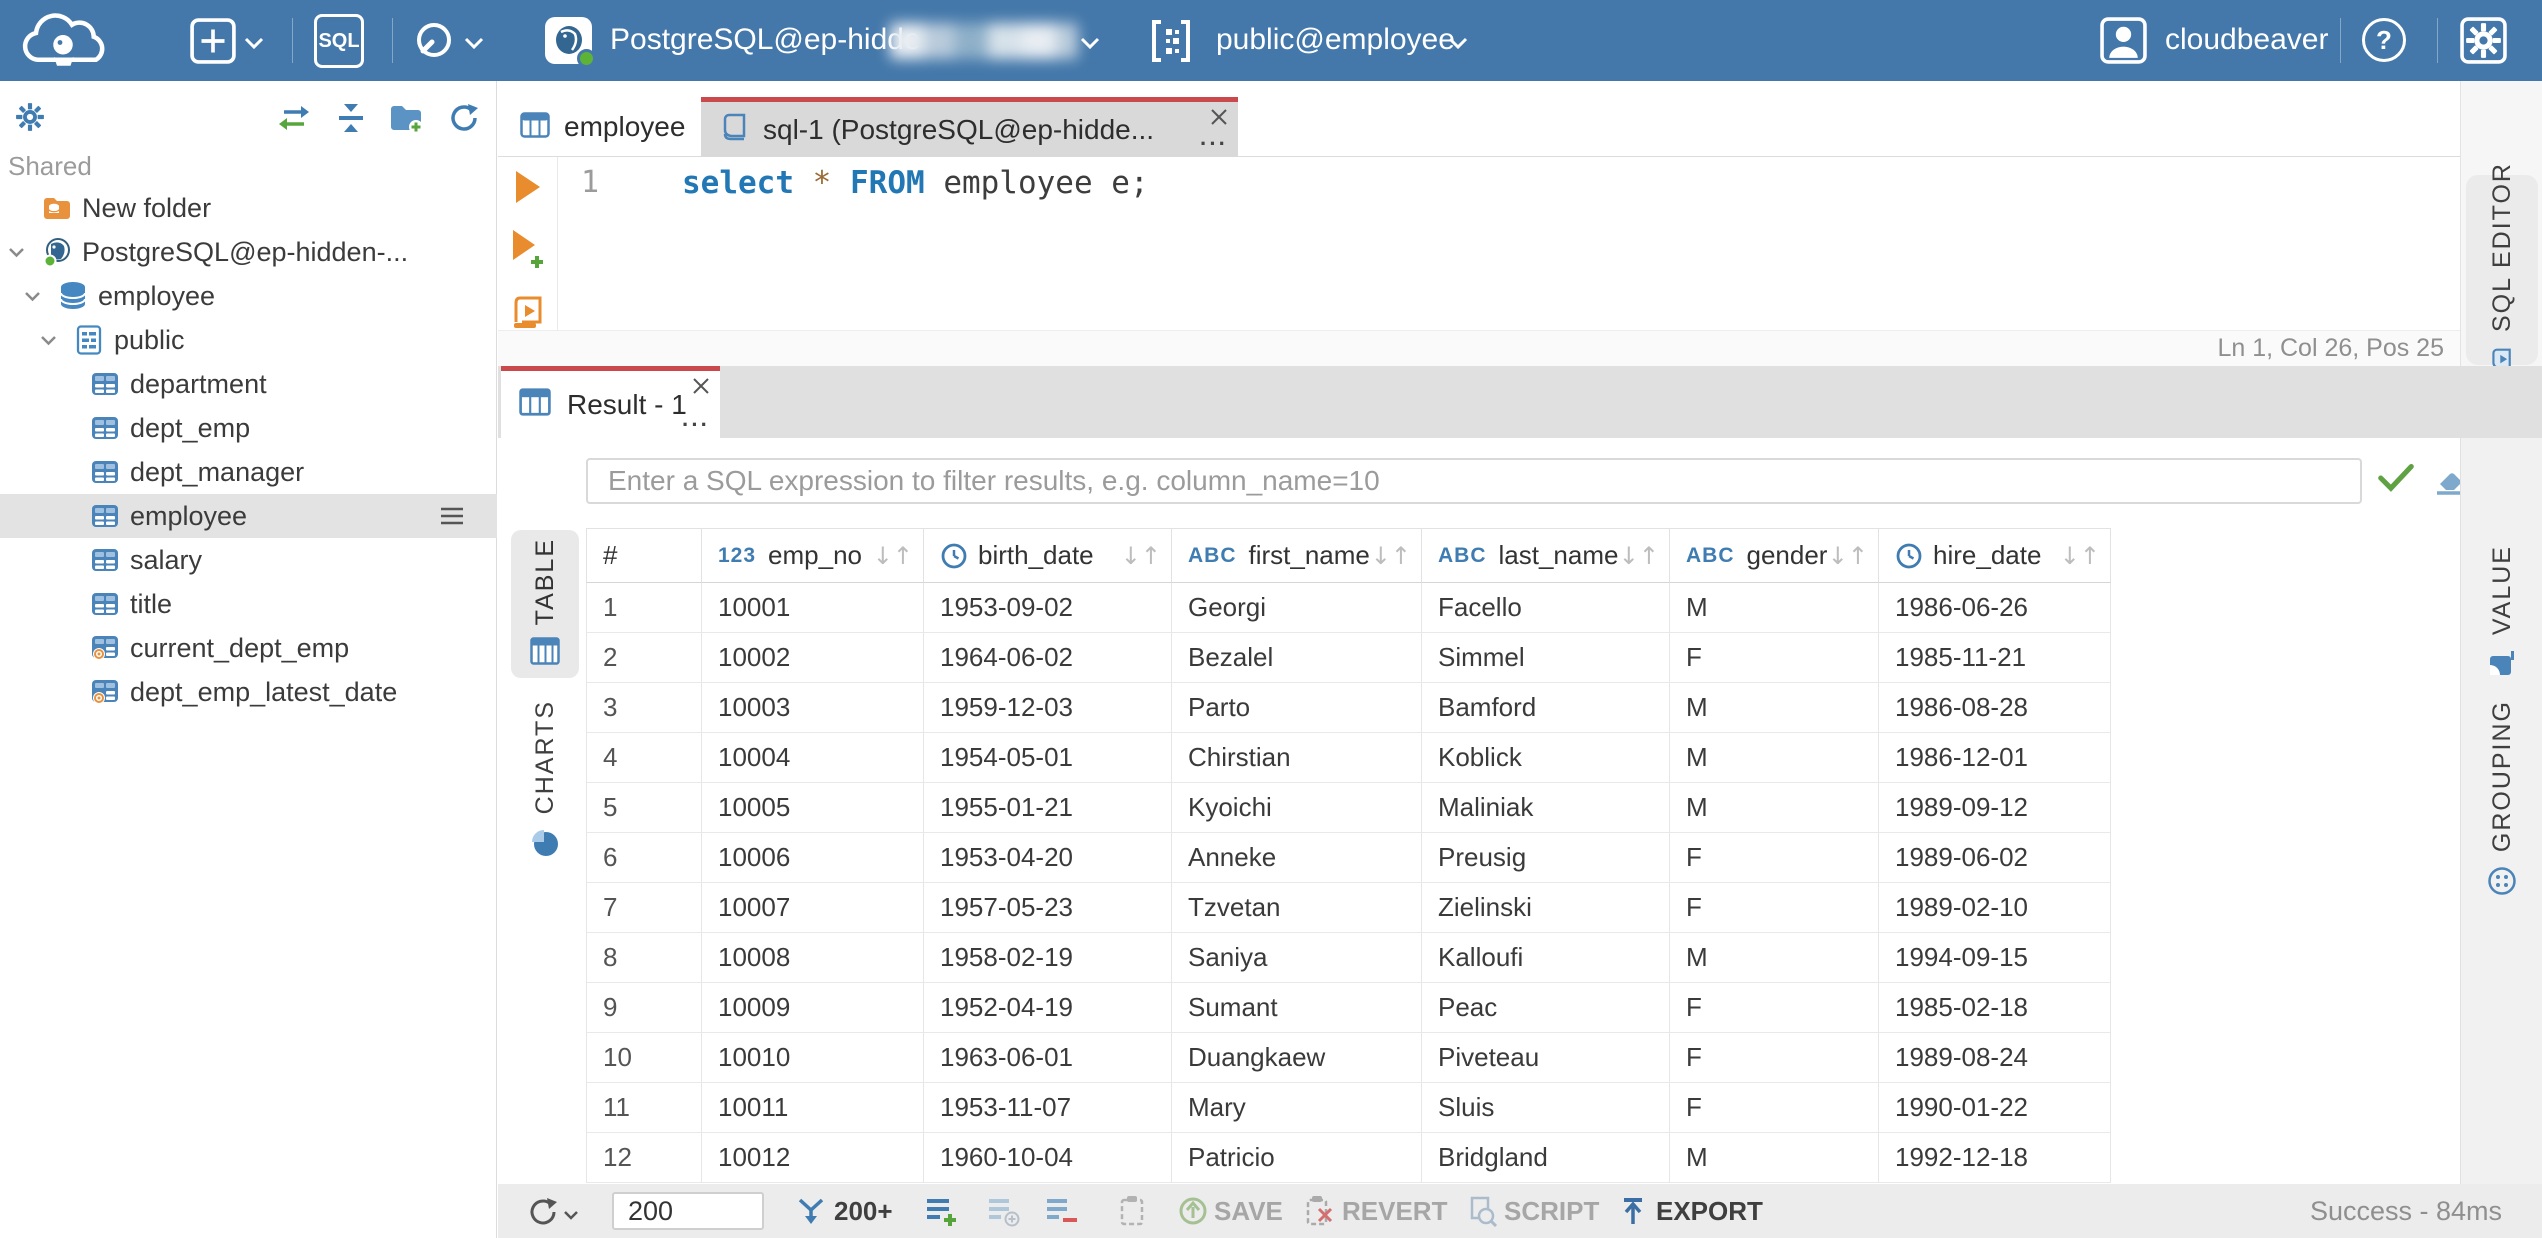 This screenshot has width=2542, height=1238. What do you see at coordinates (644, 858) in the screenshot?
I see `row-number-cell: 6` at bounding box center [644, 858].